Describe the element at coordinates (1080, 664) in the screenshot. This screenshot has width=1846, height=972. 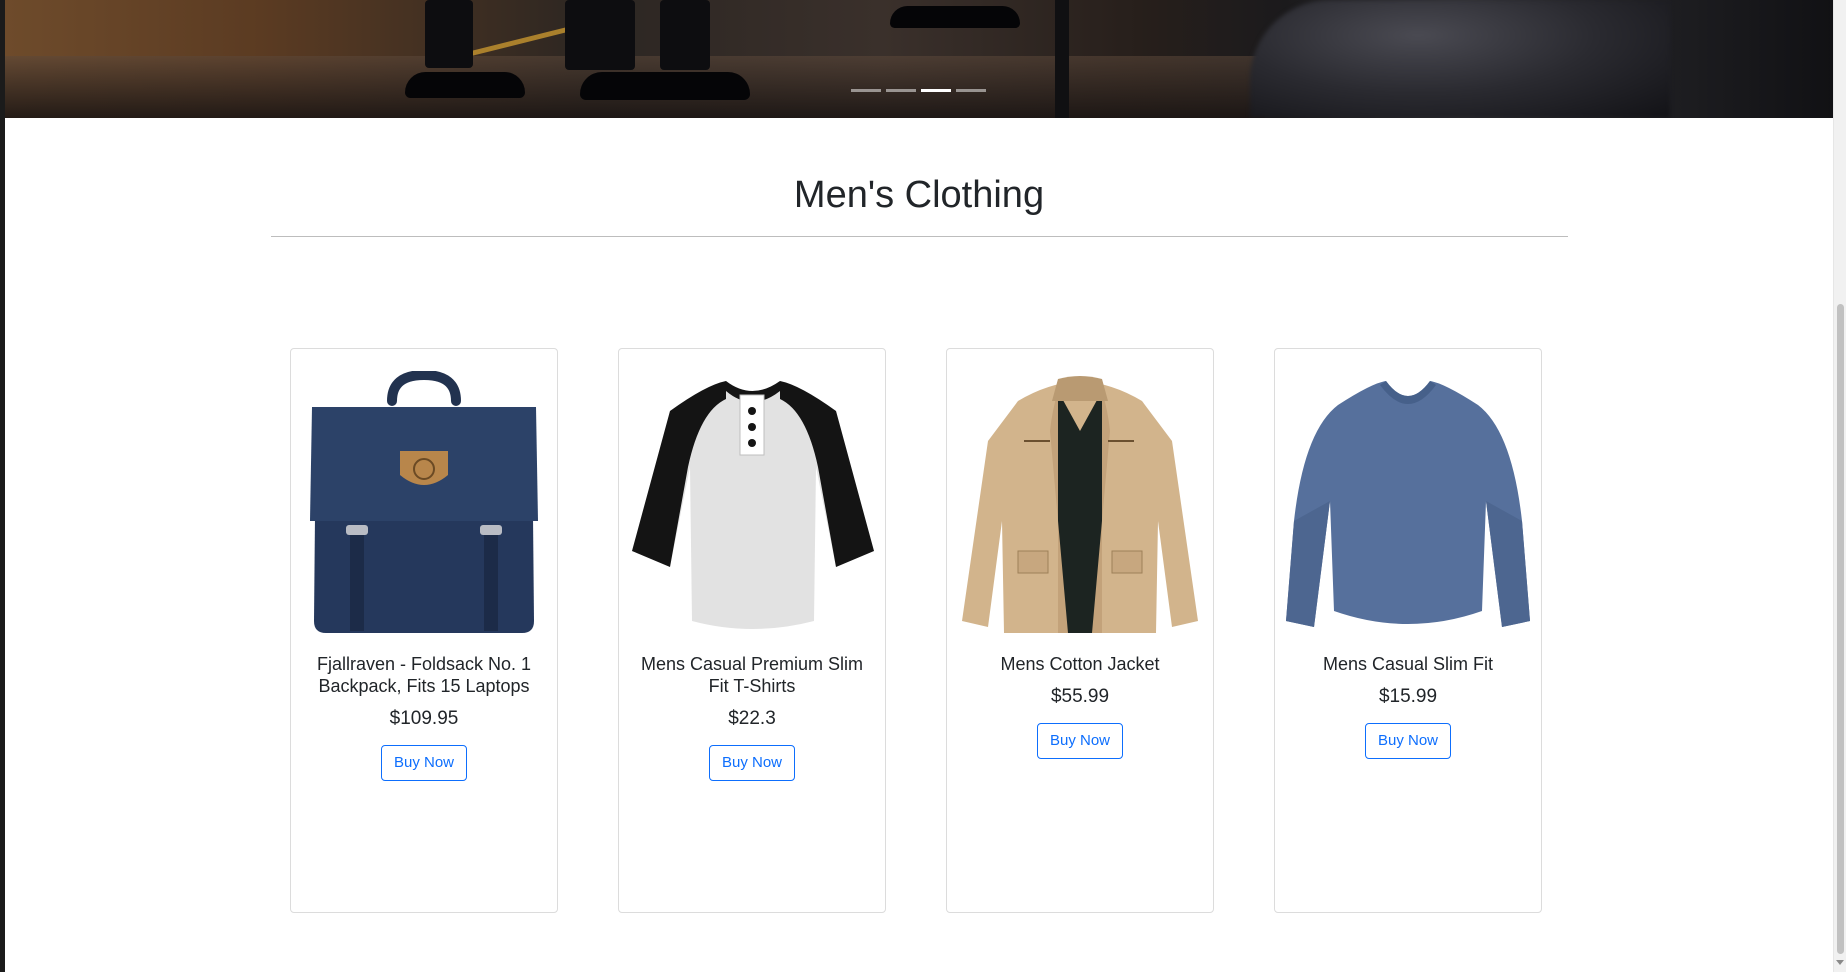
I see `product-title: Mens Cotton Jacket` at that location.